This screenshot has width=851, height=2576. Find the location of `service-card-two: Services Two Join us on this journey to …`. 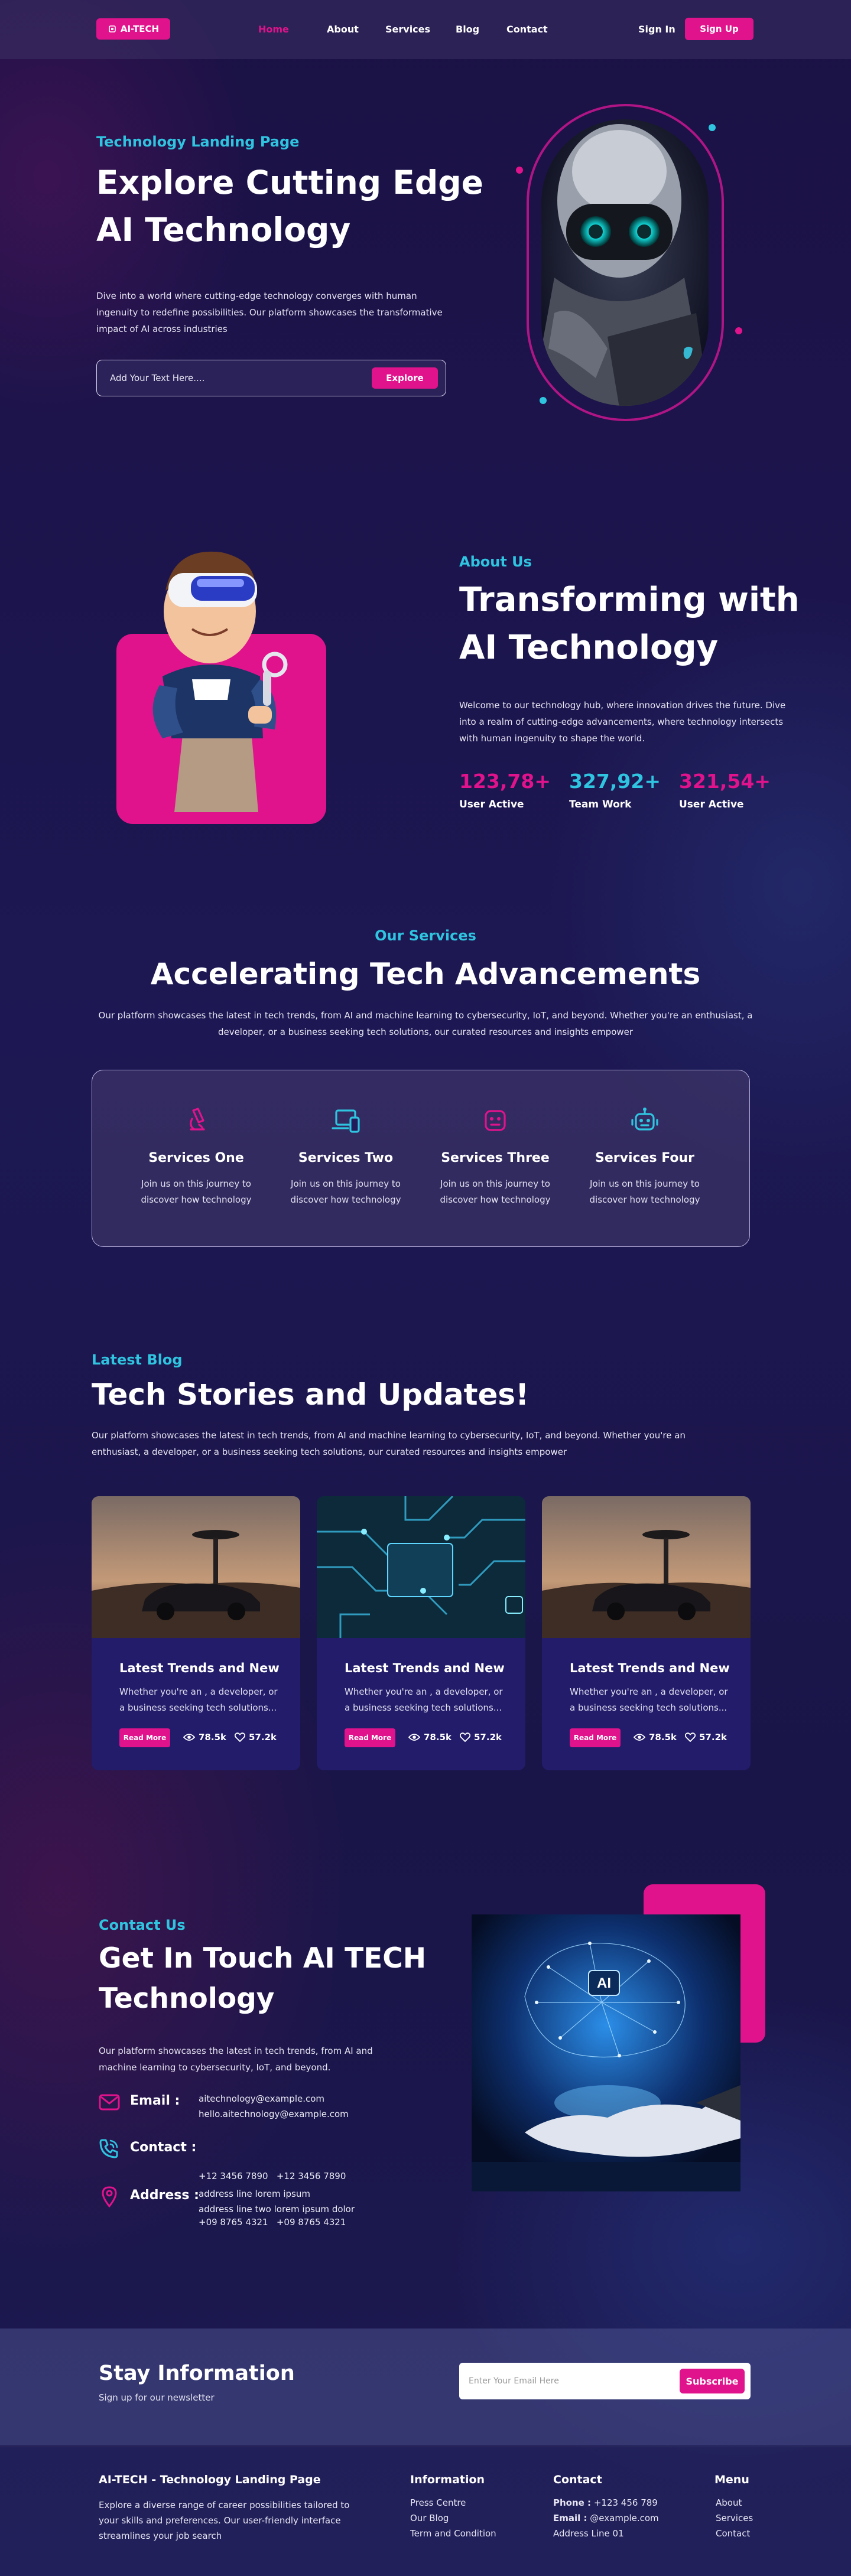

service-card-two: Services Two Join us on this journey to … is located at coordinates (346, 1157).